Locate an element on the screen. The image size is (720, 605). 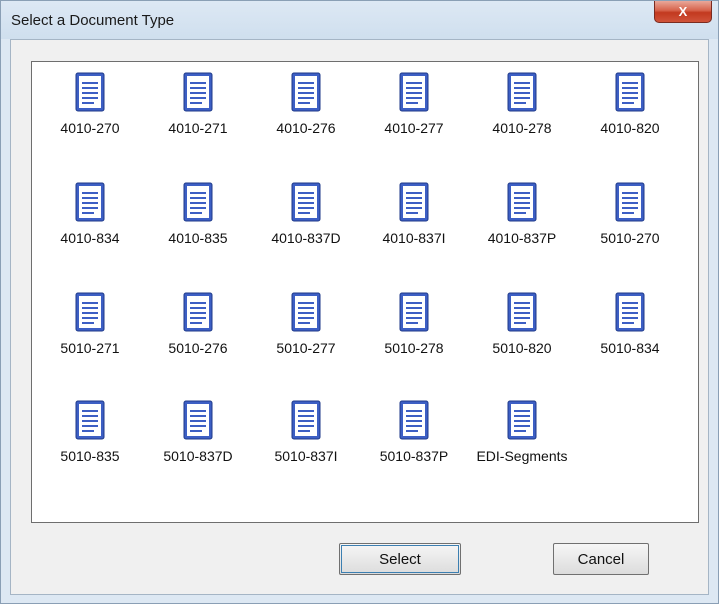
document-type-item: 5010-820 is located at coordinates (522, 337).